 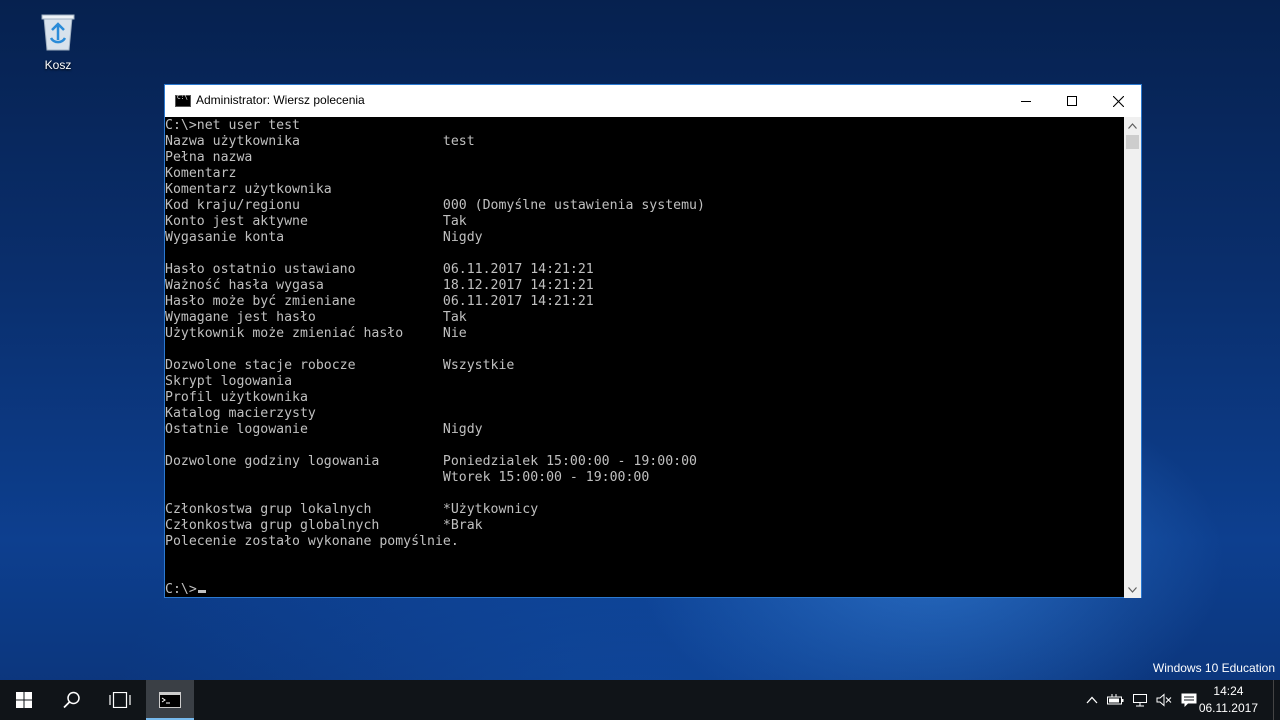 What do you see at coordinates (1228, 691) in the screenshot?
I see `clock-time: 14:24` at bounding box center [1228, 691].